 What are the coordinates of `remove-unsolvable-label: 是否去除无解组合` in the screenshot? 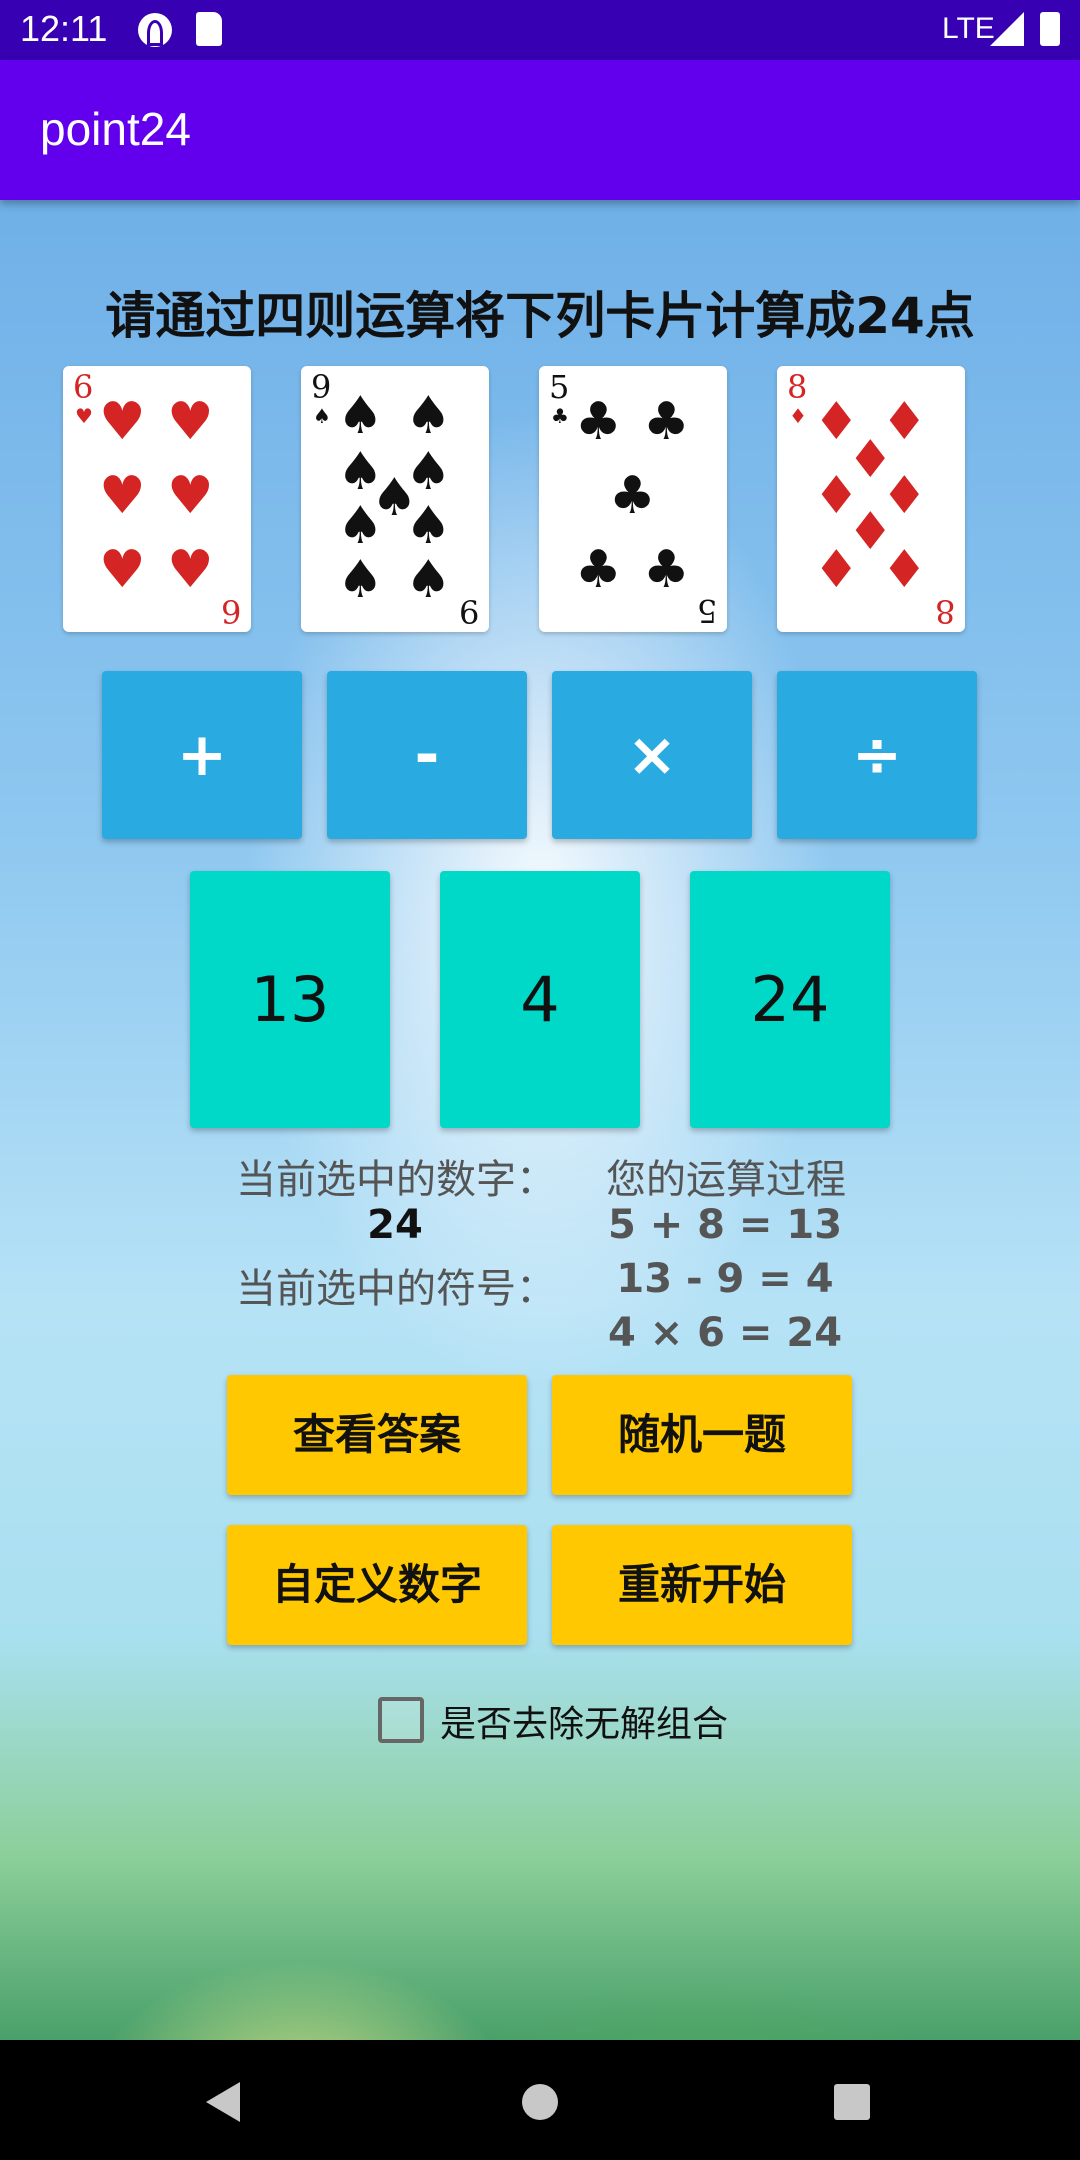 It's located at (584, 1721).